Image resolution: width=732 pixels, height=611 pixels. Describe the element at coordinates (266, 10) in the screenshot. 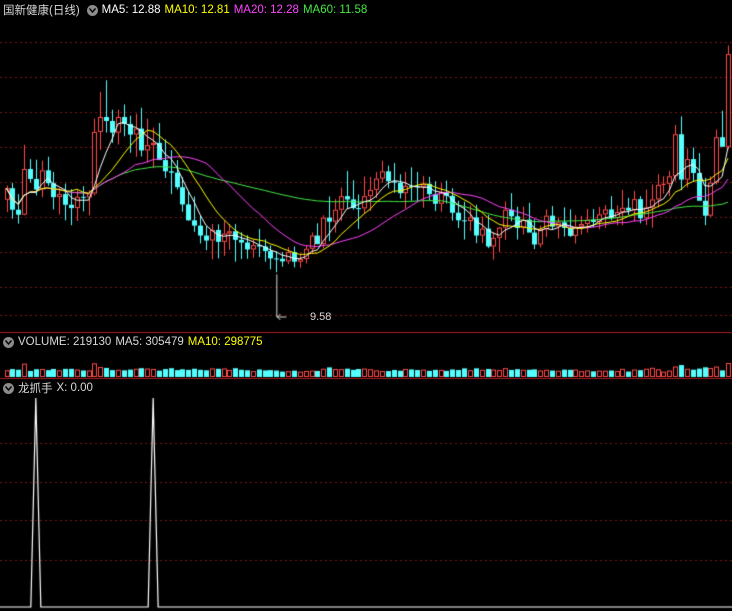

I see `ma20-label: MA20: 12.28` at that location.